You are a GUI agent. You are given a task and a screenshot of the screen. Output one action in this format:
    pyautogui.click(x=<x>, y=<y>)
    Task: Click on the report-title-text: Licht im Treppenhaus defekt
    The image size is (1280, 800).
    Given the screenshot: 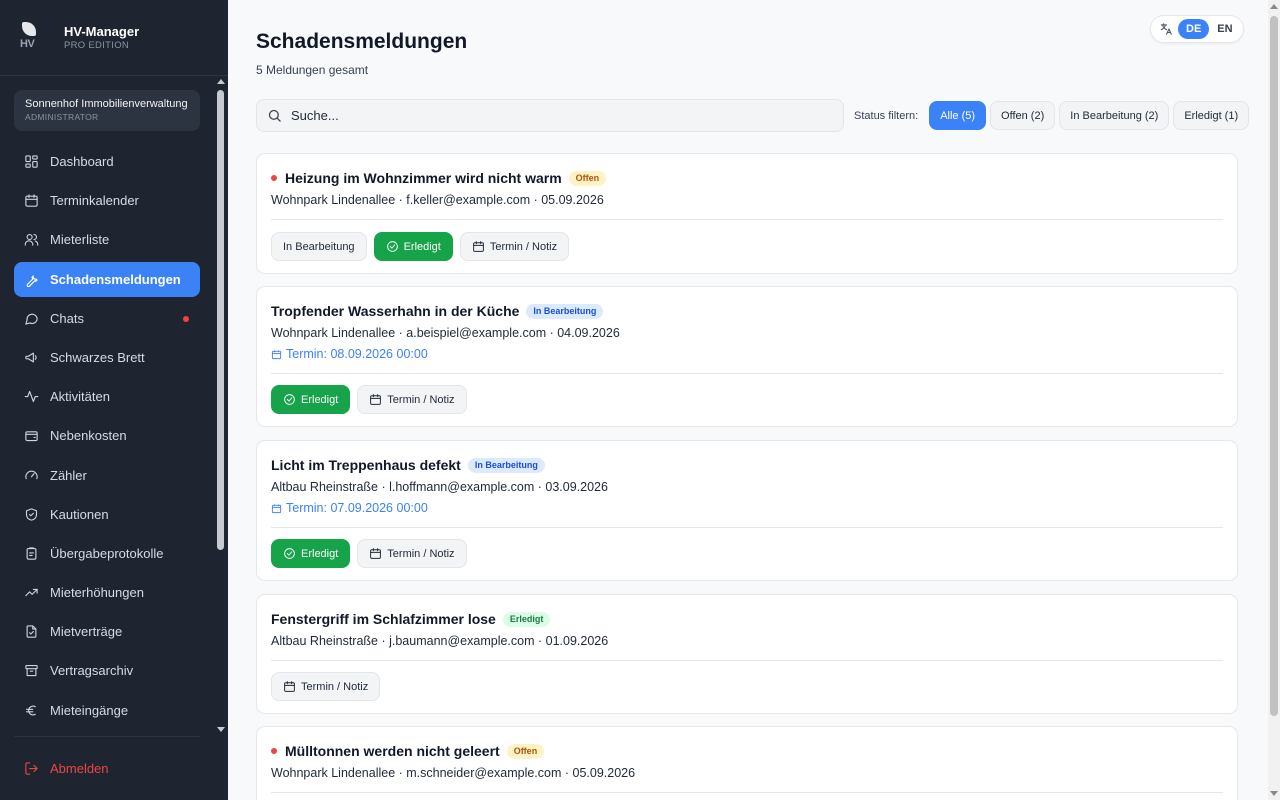 What is the action you would take?
    pyautogui.click(x=366, y=465)
    